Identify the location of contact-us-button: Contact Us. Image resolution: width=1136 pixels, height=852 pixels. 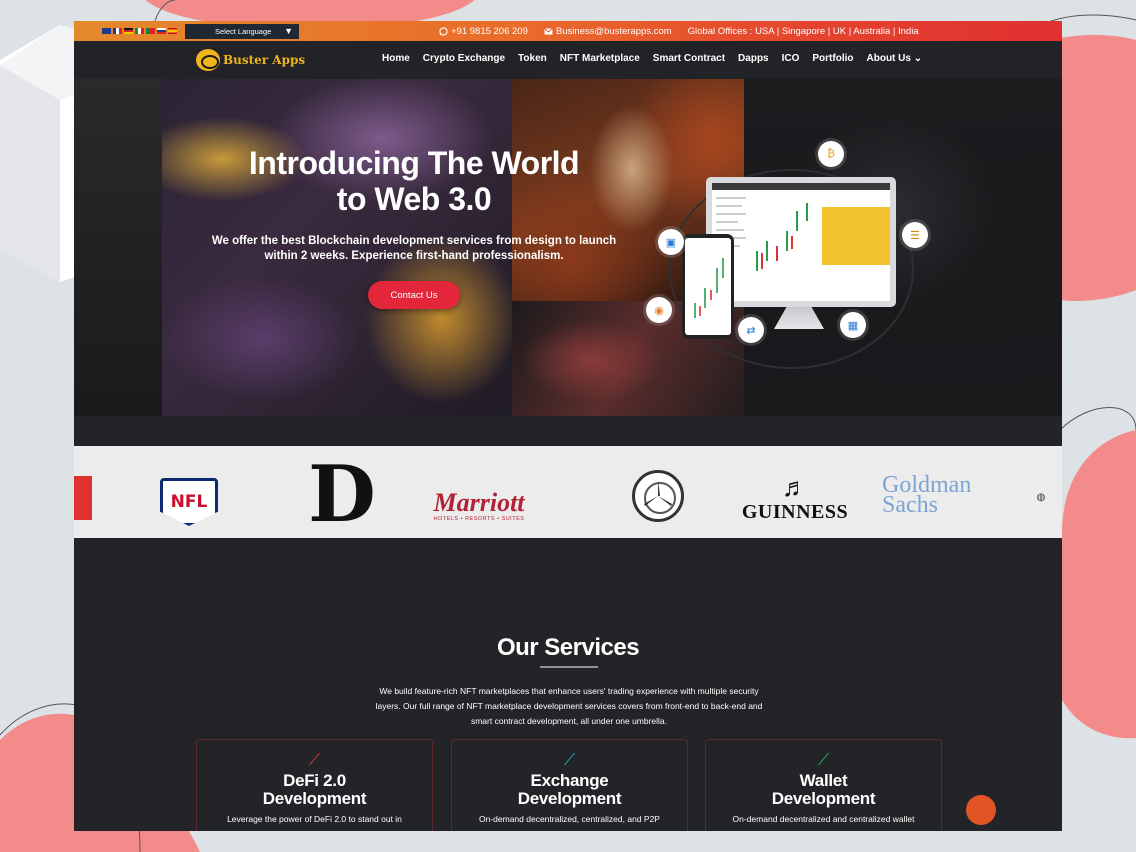
(414, 295).